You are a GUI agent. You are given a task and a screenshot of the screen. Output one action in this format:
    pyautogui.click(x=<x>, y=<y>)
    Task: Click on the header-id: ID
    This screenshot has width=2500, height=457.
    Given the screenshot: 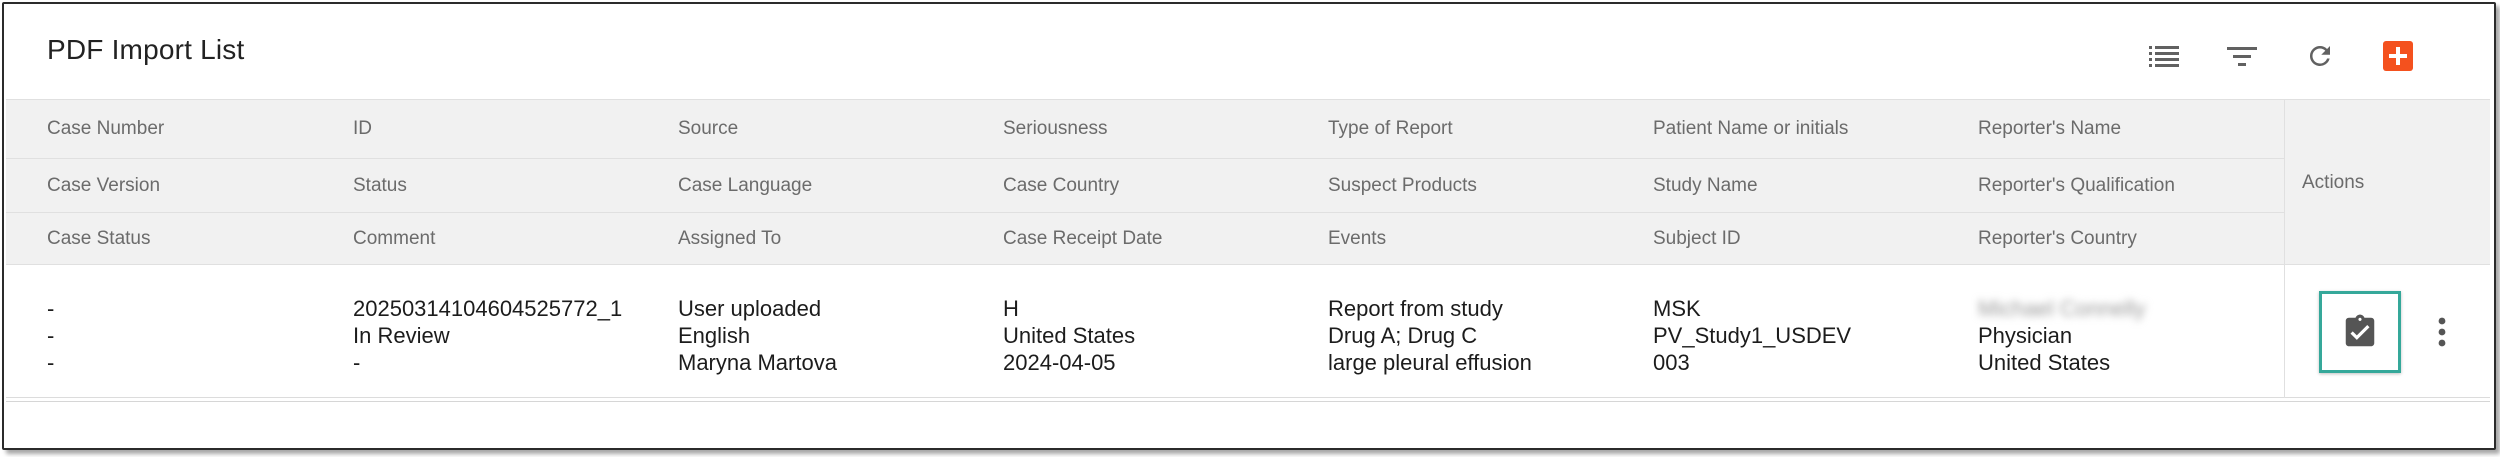 What is the action you would take?
    pyautogui.click(x=362, y=129)
    